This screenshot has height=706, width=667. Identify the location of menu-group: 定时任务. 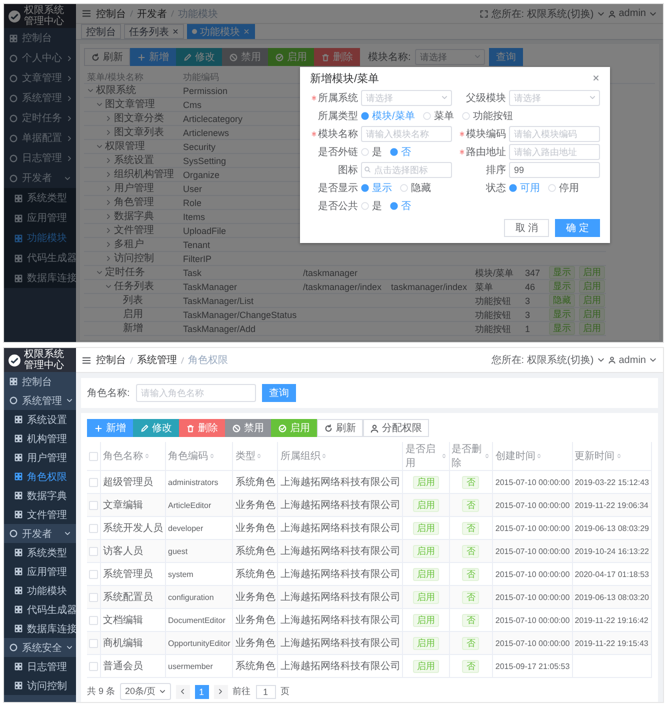
(40, 118).